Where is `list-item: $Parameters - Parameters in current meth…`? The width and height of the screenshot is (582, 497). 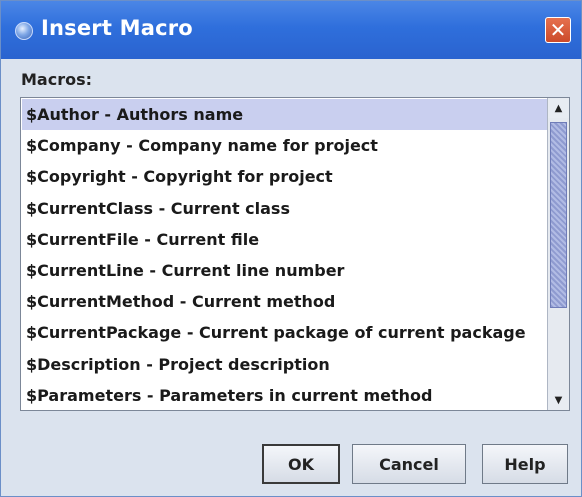 list-item: $Parameters - Parameters in current meth… is located at coordinates (284, 394).